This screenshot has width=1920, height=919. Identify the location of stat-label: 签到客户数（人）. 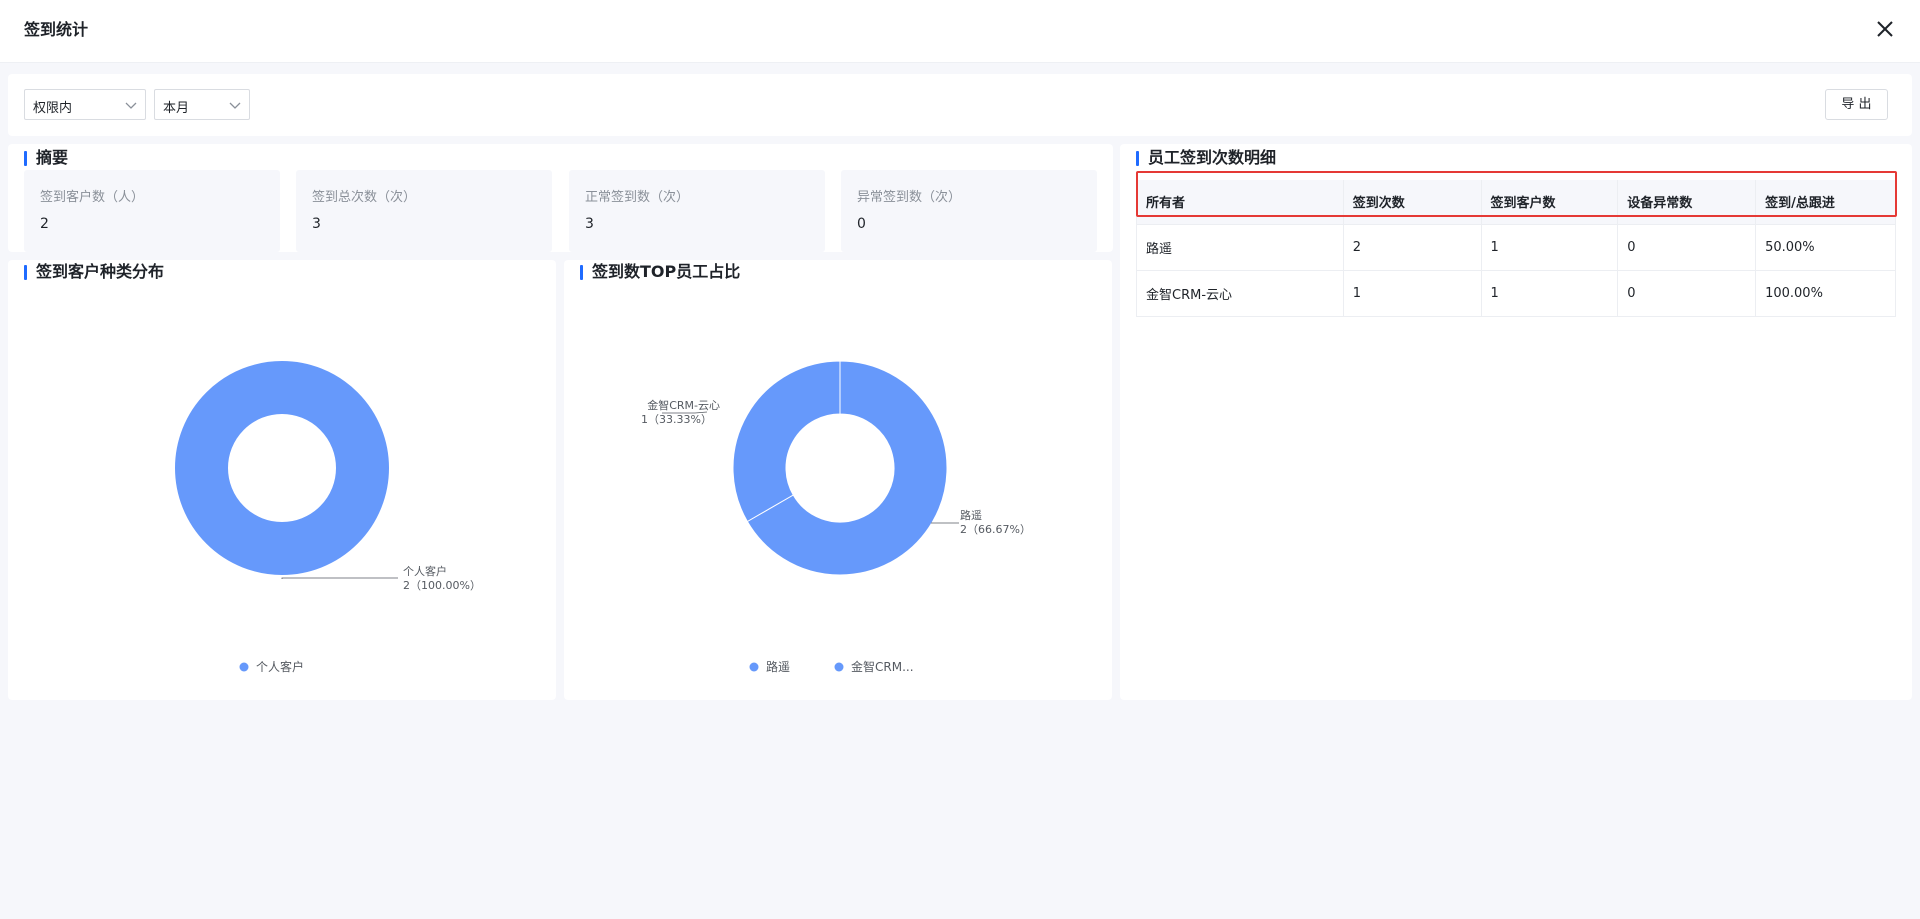
(92, 197).